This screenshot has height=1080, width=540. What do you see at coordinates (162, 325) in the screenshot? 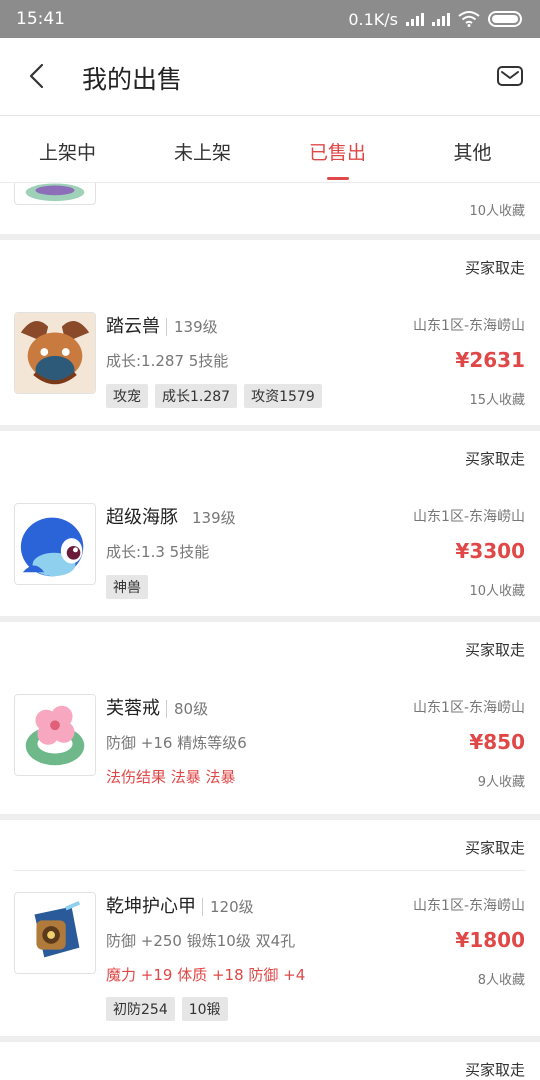
I see `item-name: 踏云兽 139级` at bounding box center [162, 325].